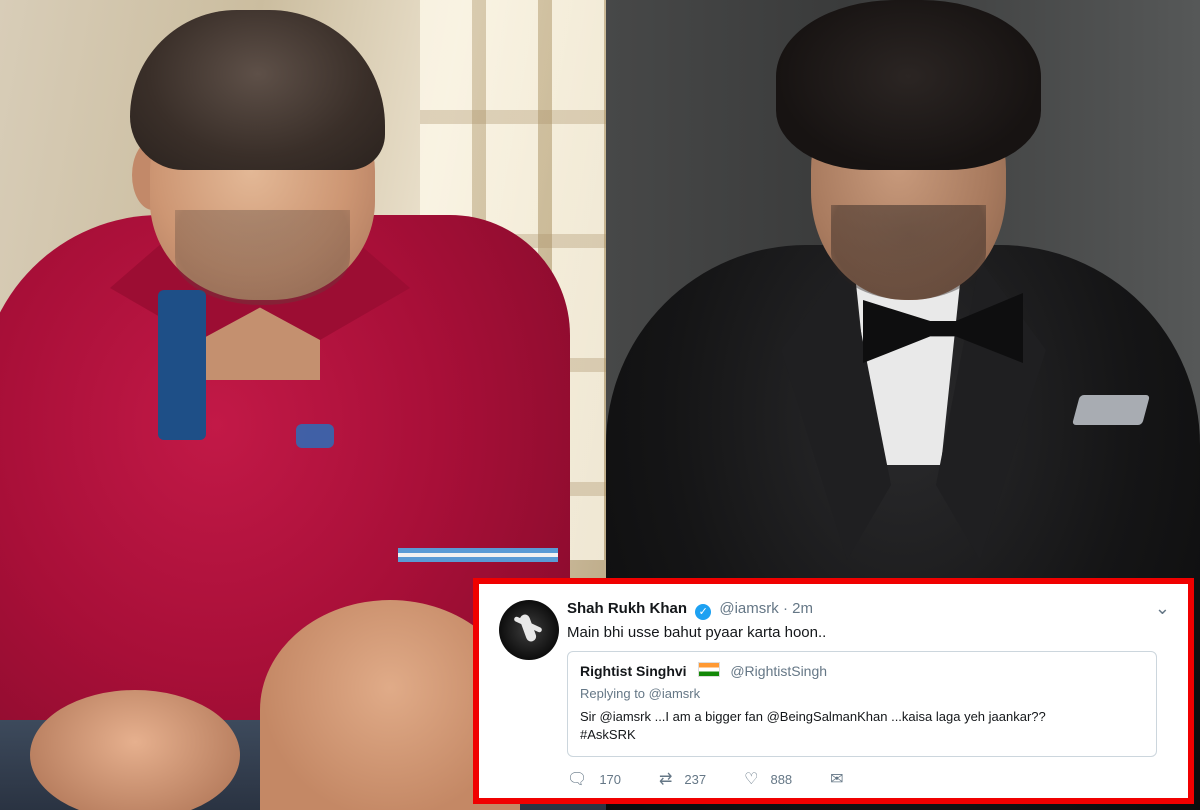 This screenshot has height=810, width=1200. Describe the element at coordinates (478, 555) in the screenshot. I see `sleeve-stripe` at that location.